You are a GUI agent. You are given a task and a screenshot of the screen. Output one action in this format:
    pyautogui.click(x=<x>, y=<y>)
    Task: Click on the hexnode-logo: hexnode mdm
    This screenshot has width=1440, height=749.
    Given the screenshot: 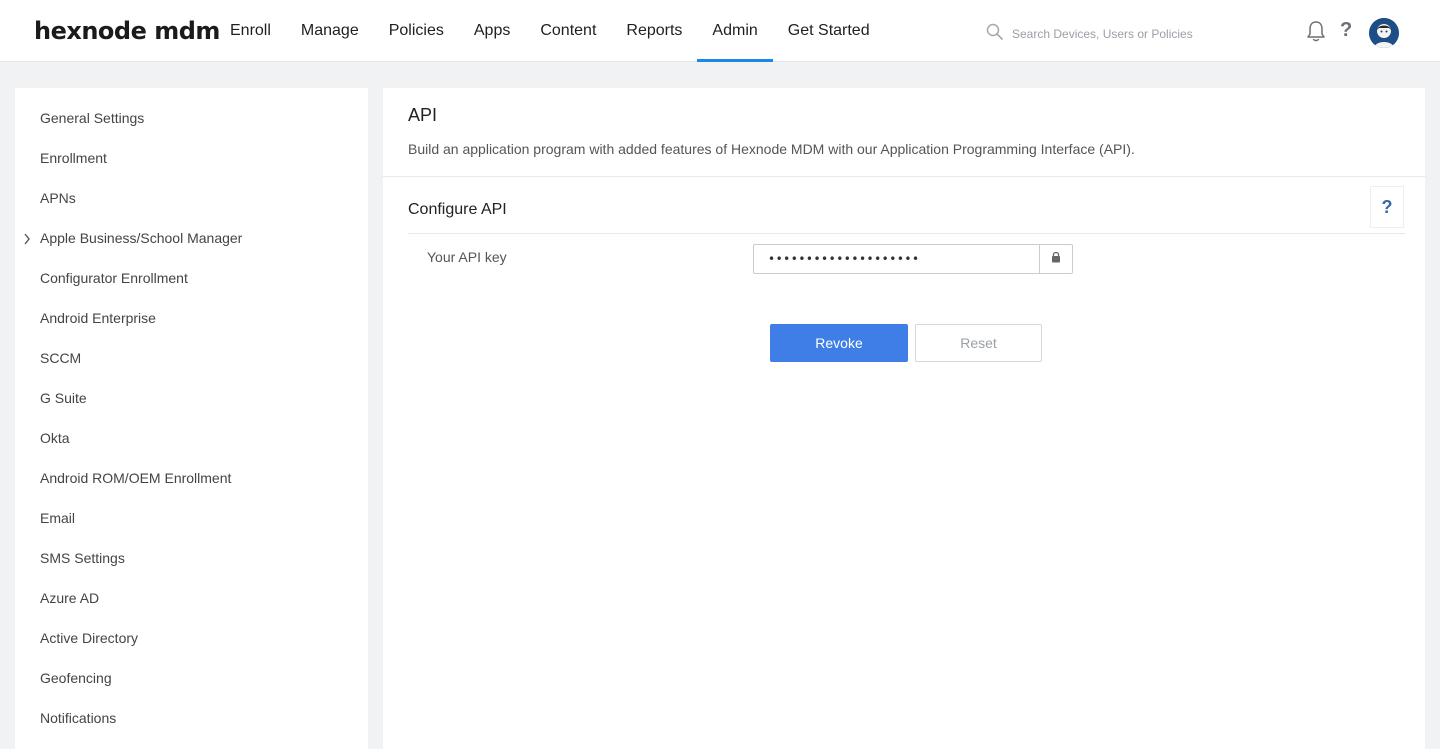 What is the action you would take?
    pyautogui.click(x=127, y=31)
    